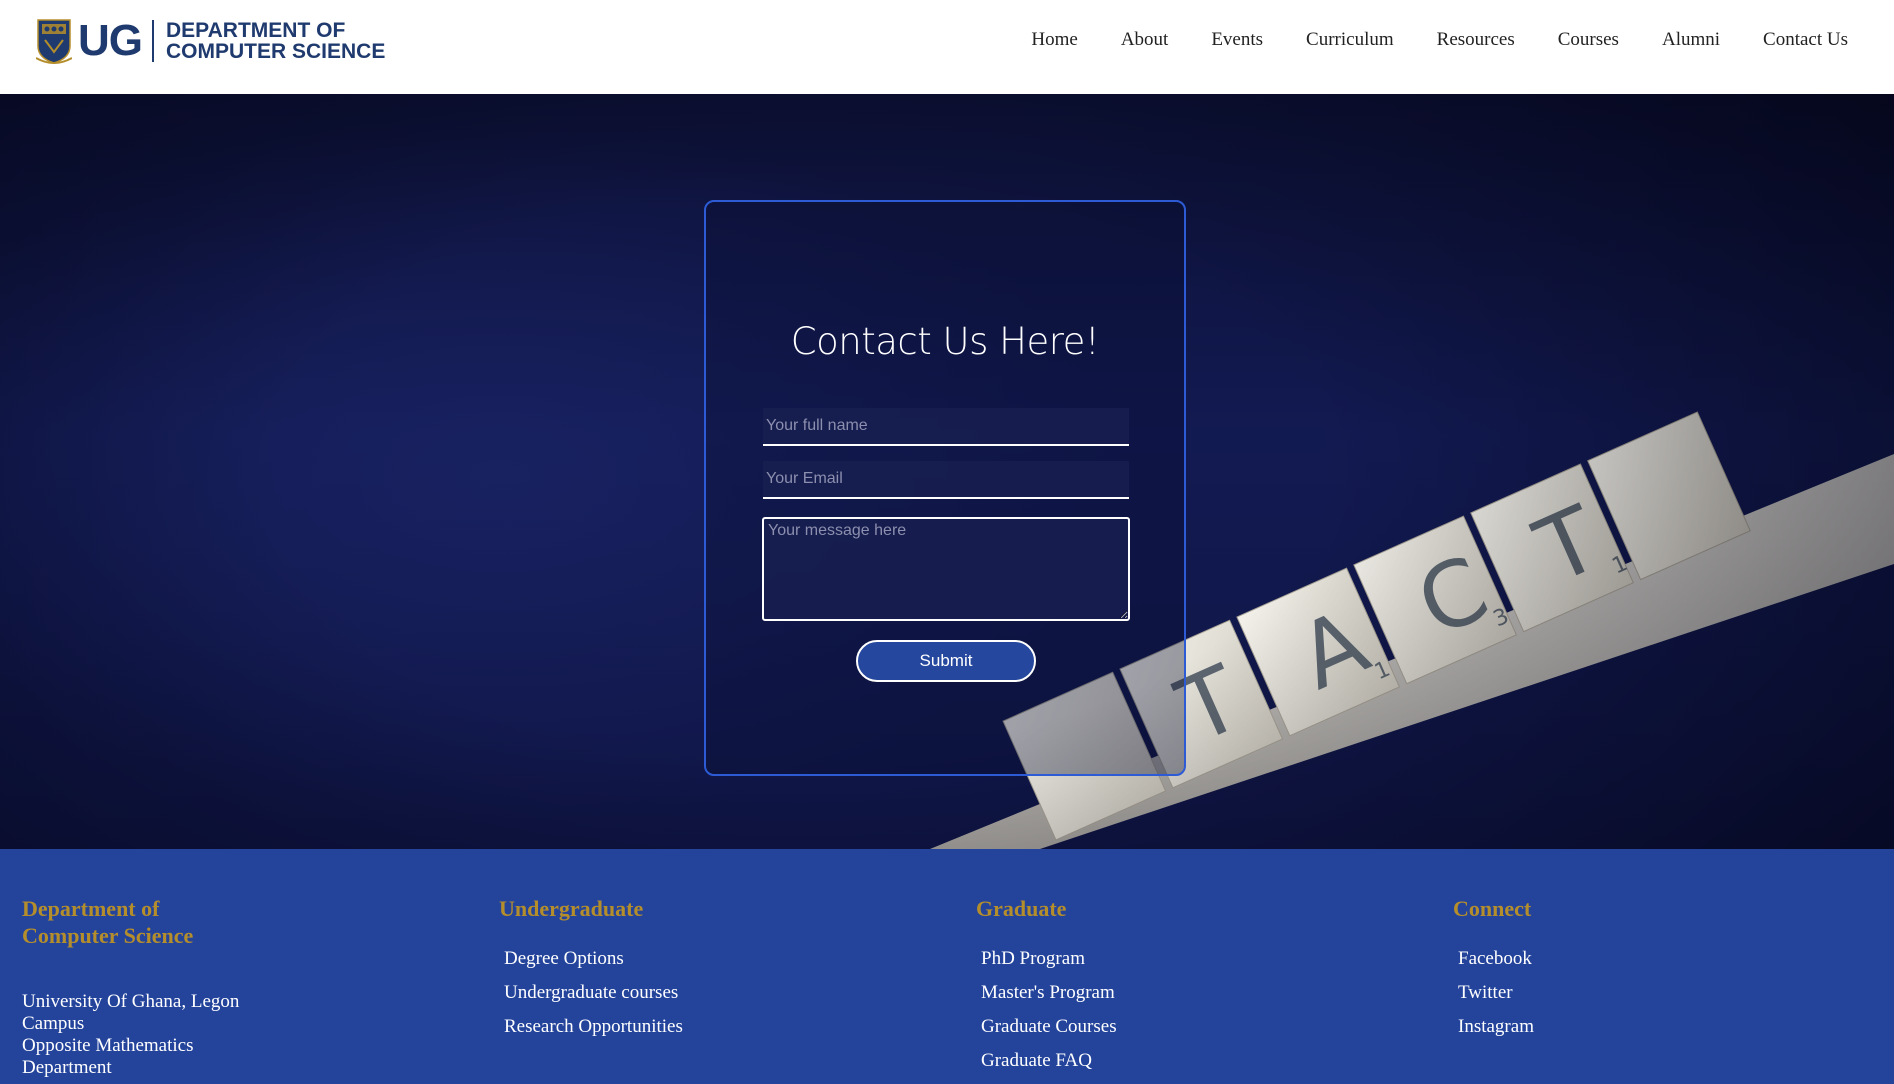 Image resolution: width=1894 pixels, height=1084 pixels. I want to click on footer-department-heading-line-1: Department of, so click(91, 908).